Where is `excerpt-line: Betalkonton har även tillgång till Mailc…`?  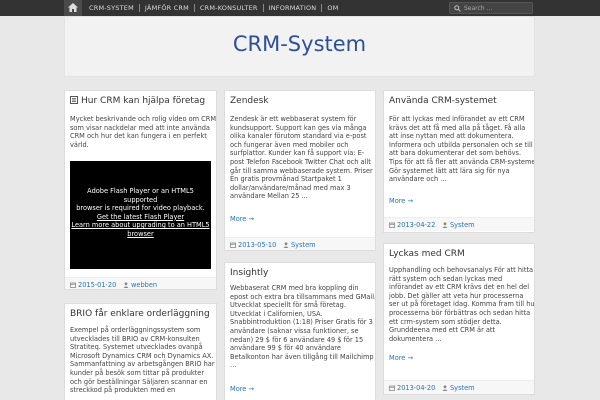
excerpt-line: Betalkonton har även tillgång till Mailc… is located at coordinates (302, 356).